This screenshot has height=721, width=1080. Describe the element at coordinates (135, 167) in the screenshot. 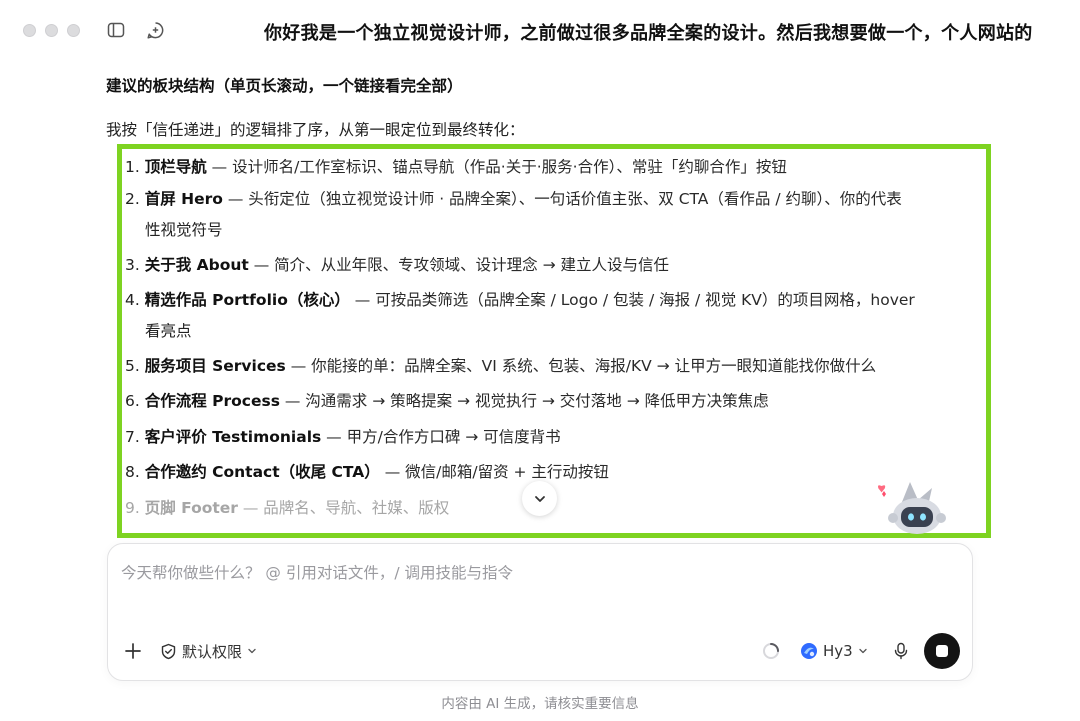

I see `item-number: 1.` at that location.